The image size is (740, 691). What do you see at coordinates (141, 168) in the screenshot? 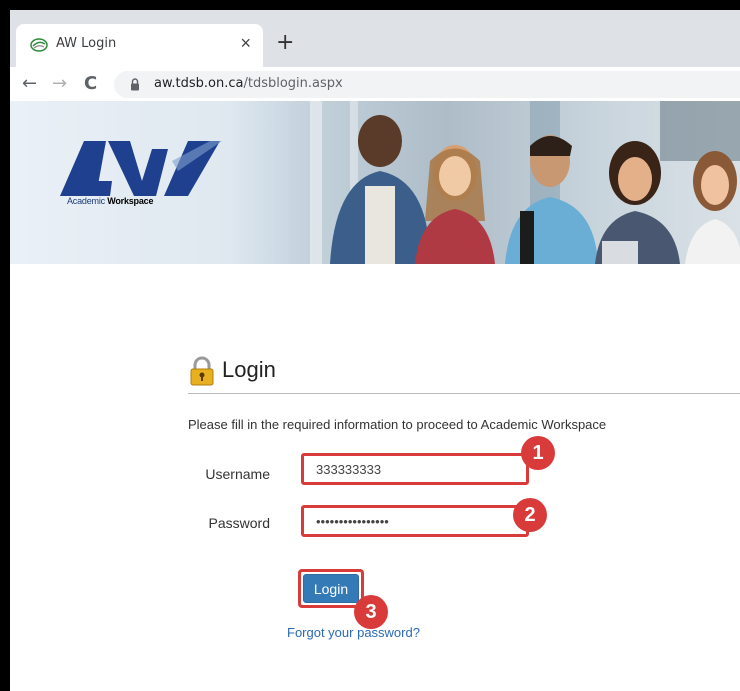
I see `aw-logo` at bounding box center [141, 168].